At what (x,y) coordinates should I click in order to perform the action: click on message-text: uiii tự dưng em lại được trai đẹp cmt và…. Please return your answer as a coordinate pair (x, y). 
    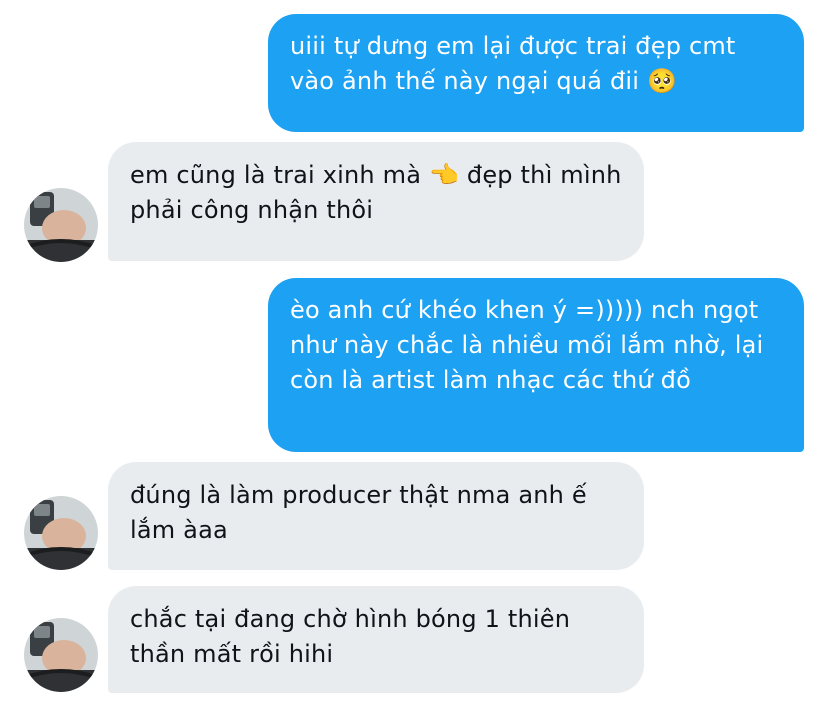
    Looking at the image, I should click on (513, 63).